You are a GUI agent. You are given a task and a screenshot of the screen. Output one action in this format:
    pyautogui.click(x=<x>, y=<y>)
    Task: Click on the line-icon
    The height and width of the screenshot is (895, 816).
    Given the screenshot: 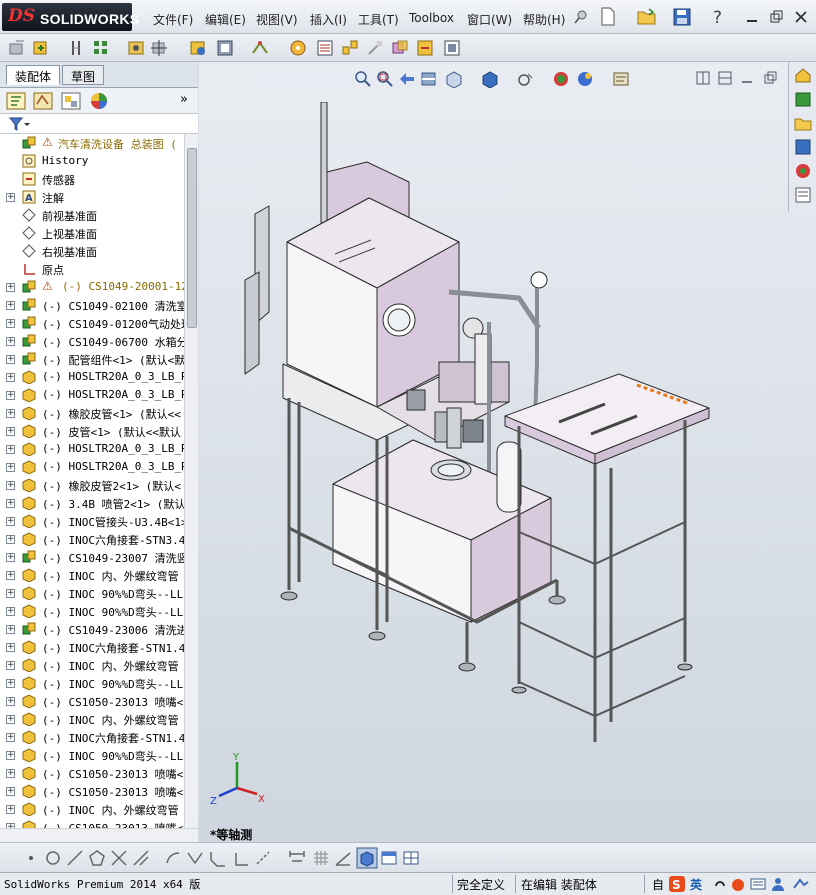 What is the action you would take?
    pyautogui.click(x=75, y=858)
    